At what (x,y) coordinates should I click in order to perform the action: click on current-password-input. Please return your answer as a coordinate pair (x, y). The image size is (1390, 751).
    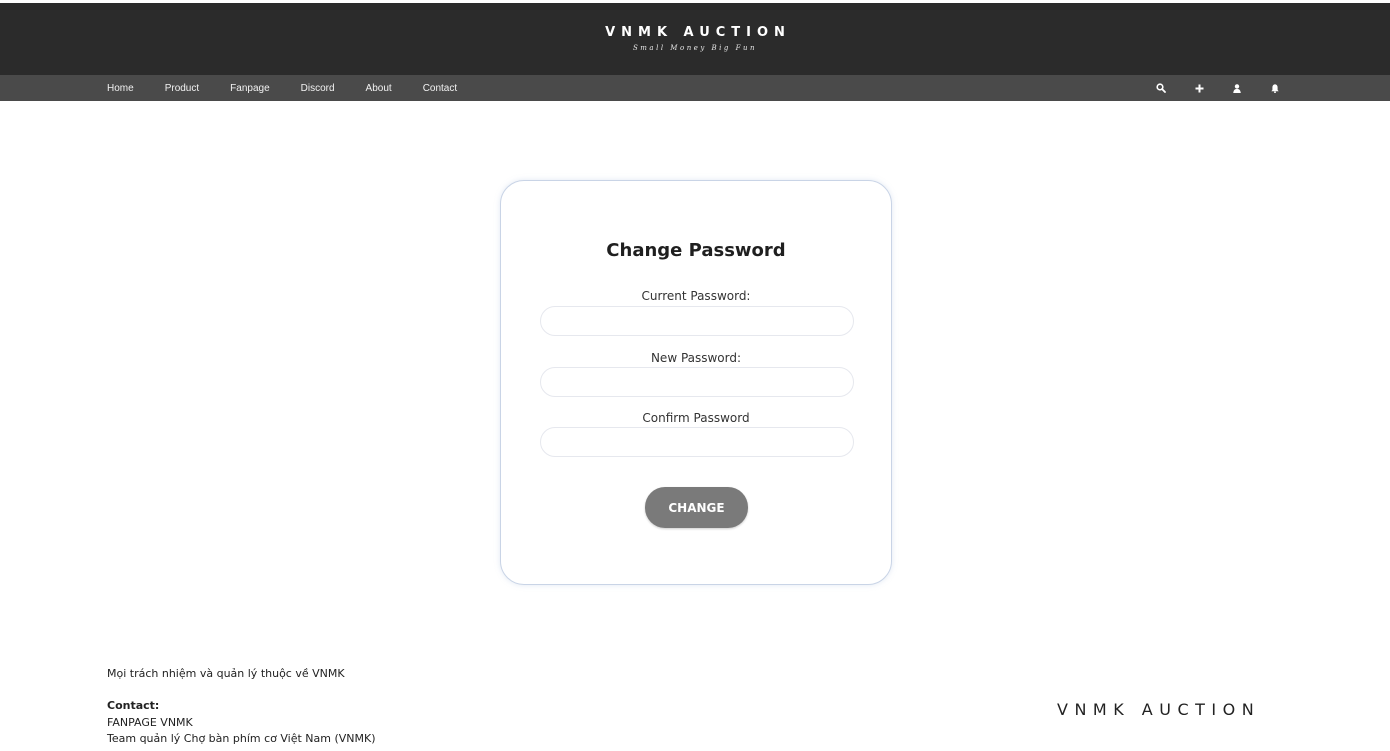
    Looking at the image, I should click on (697, 321).